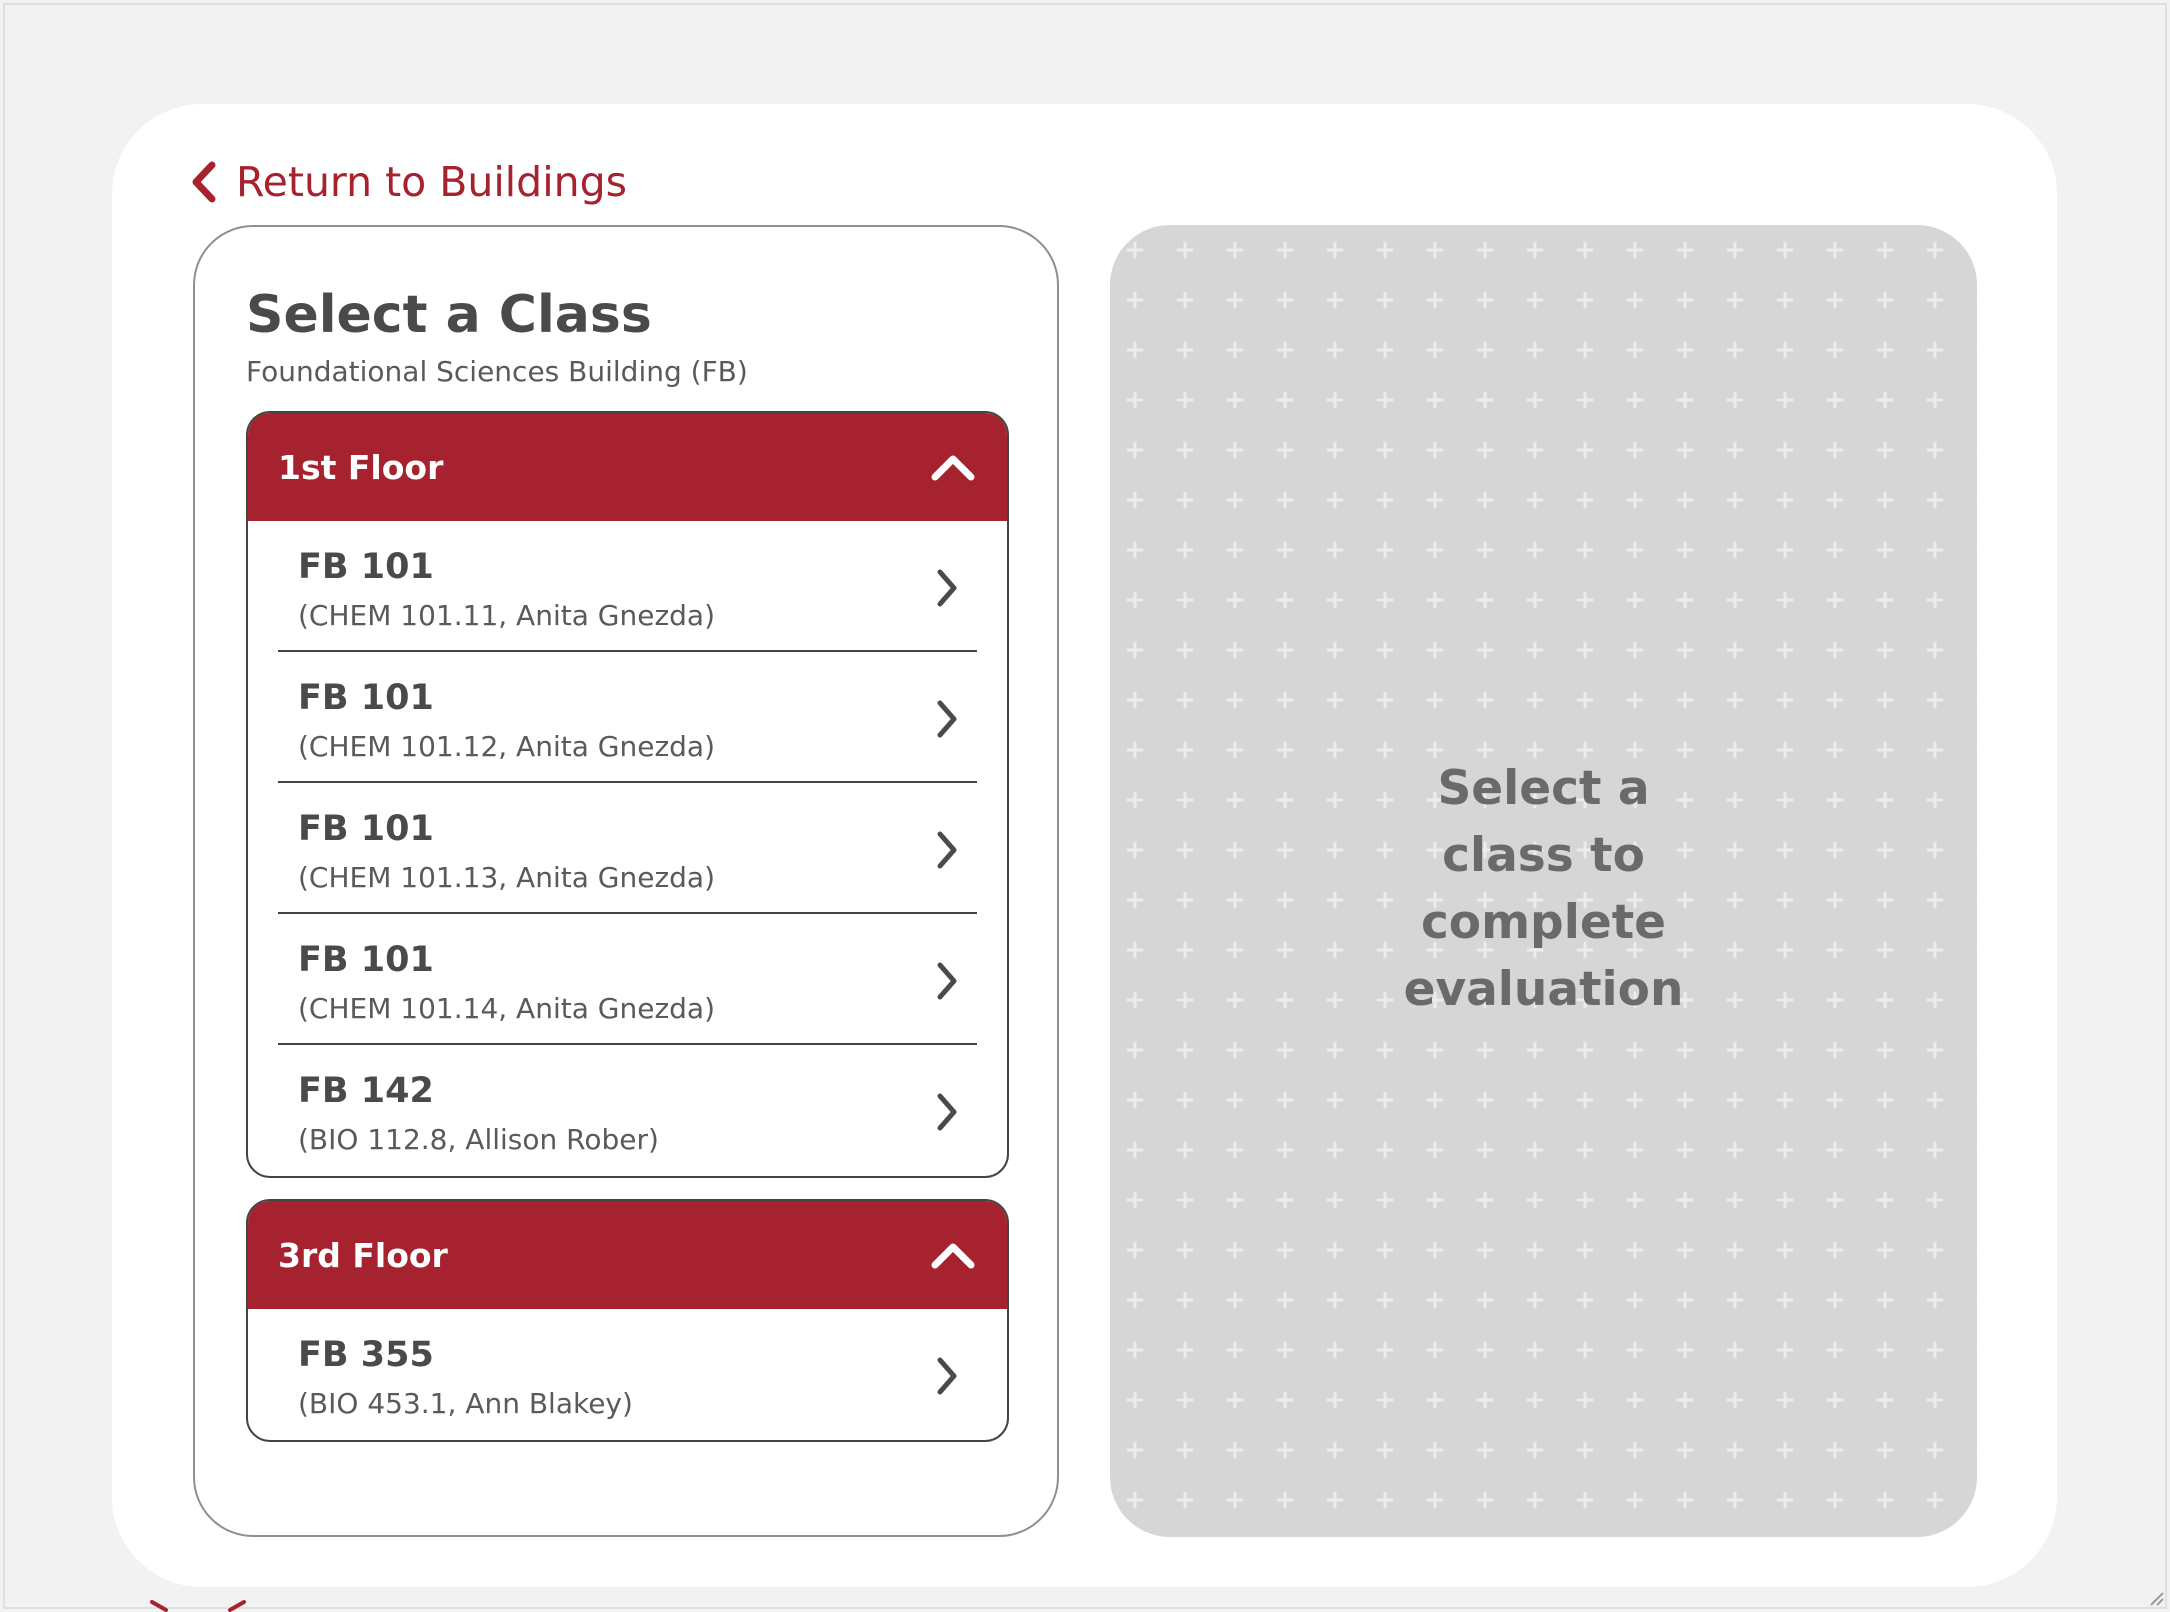  Describe the element at coordinates (366, 1355) in the screenshot. I see `room-number: FB 355` at that location.